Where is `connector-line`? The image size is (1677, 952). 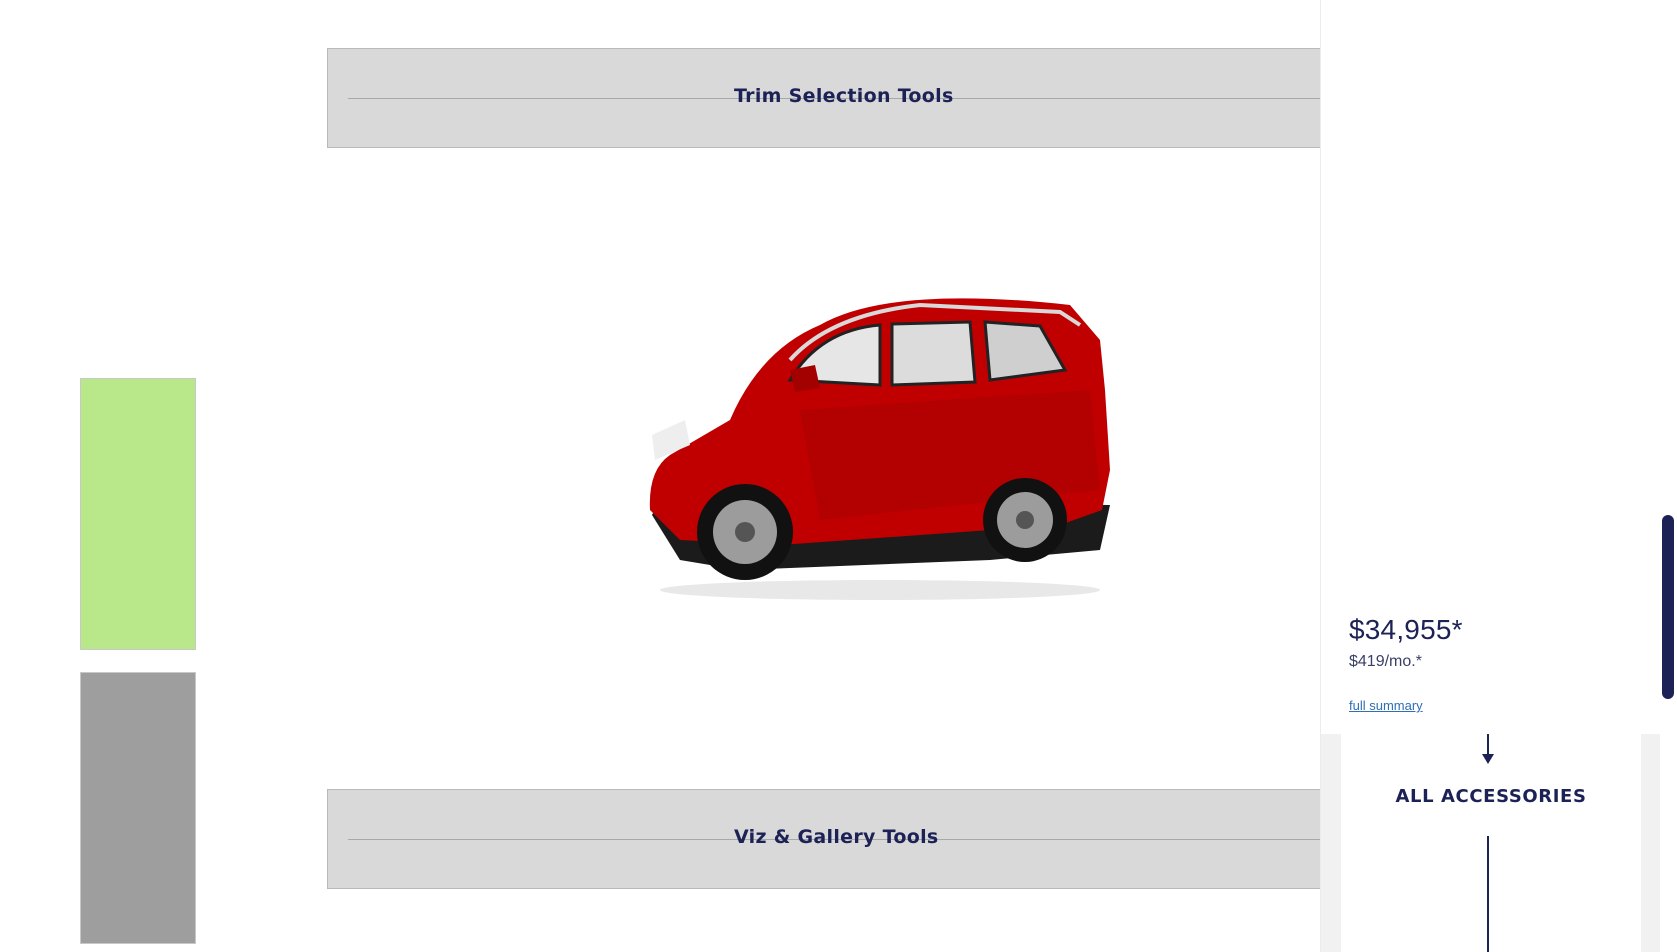 connector-line is located at coordinates (1488, 745).